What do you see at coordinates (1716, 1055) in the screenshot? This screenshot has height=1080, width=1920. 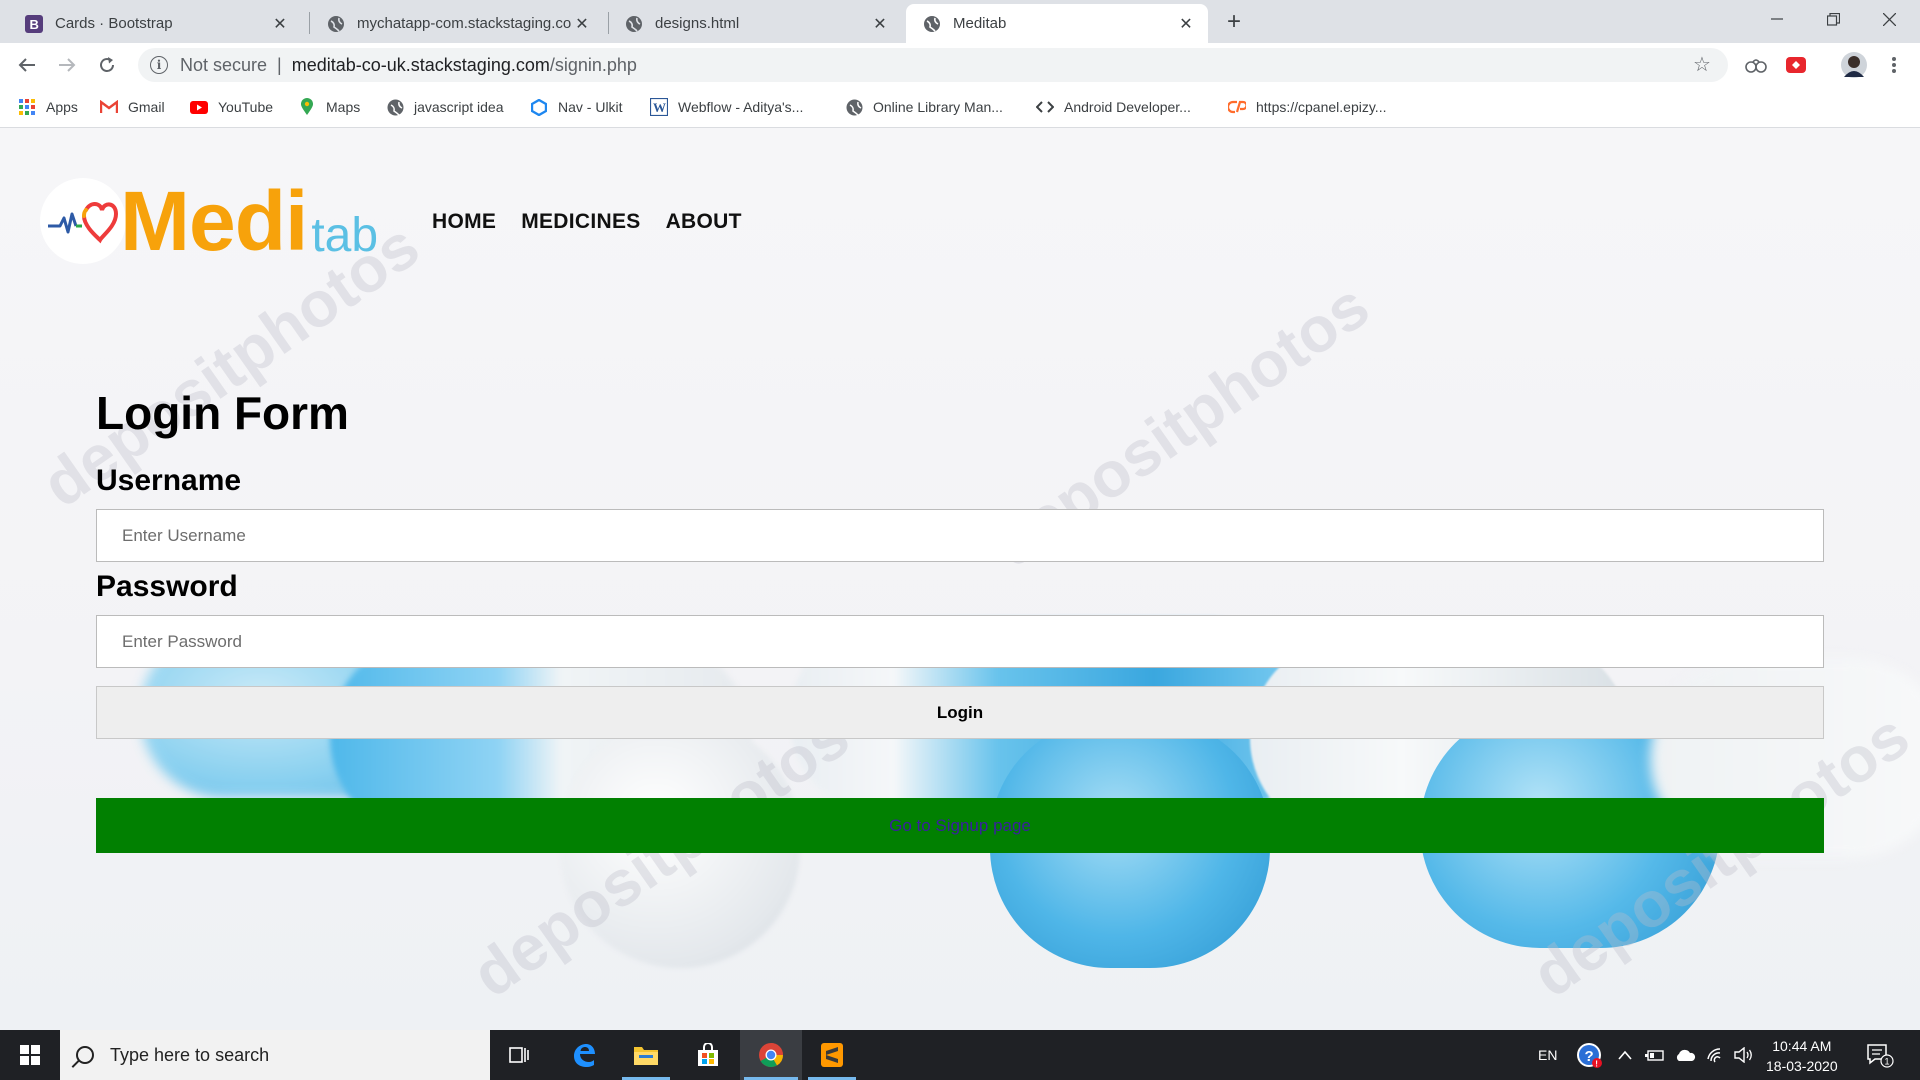 I see `wifi-icon` at bounding box center [1716, 1055].